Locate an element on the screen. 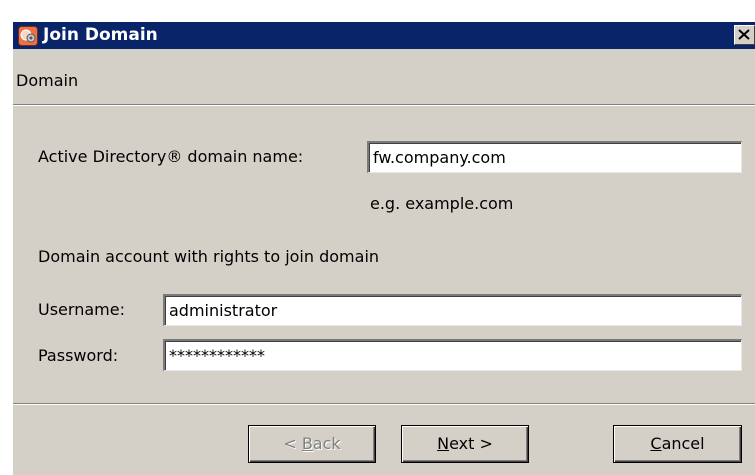 The image size is (755, 475). domain-app-icon is located at coordinates (28, 36).